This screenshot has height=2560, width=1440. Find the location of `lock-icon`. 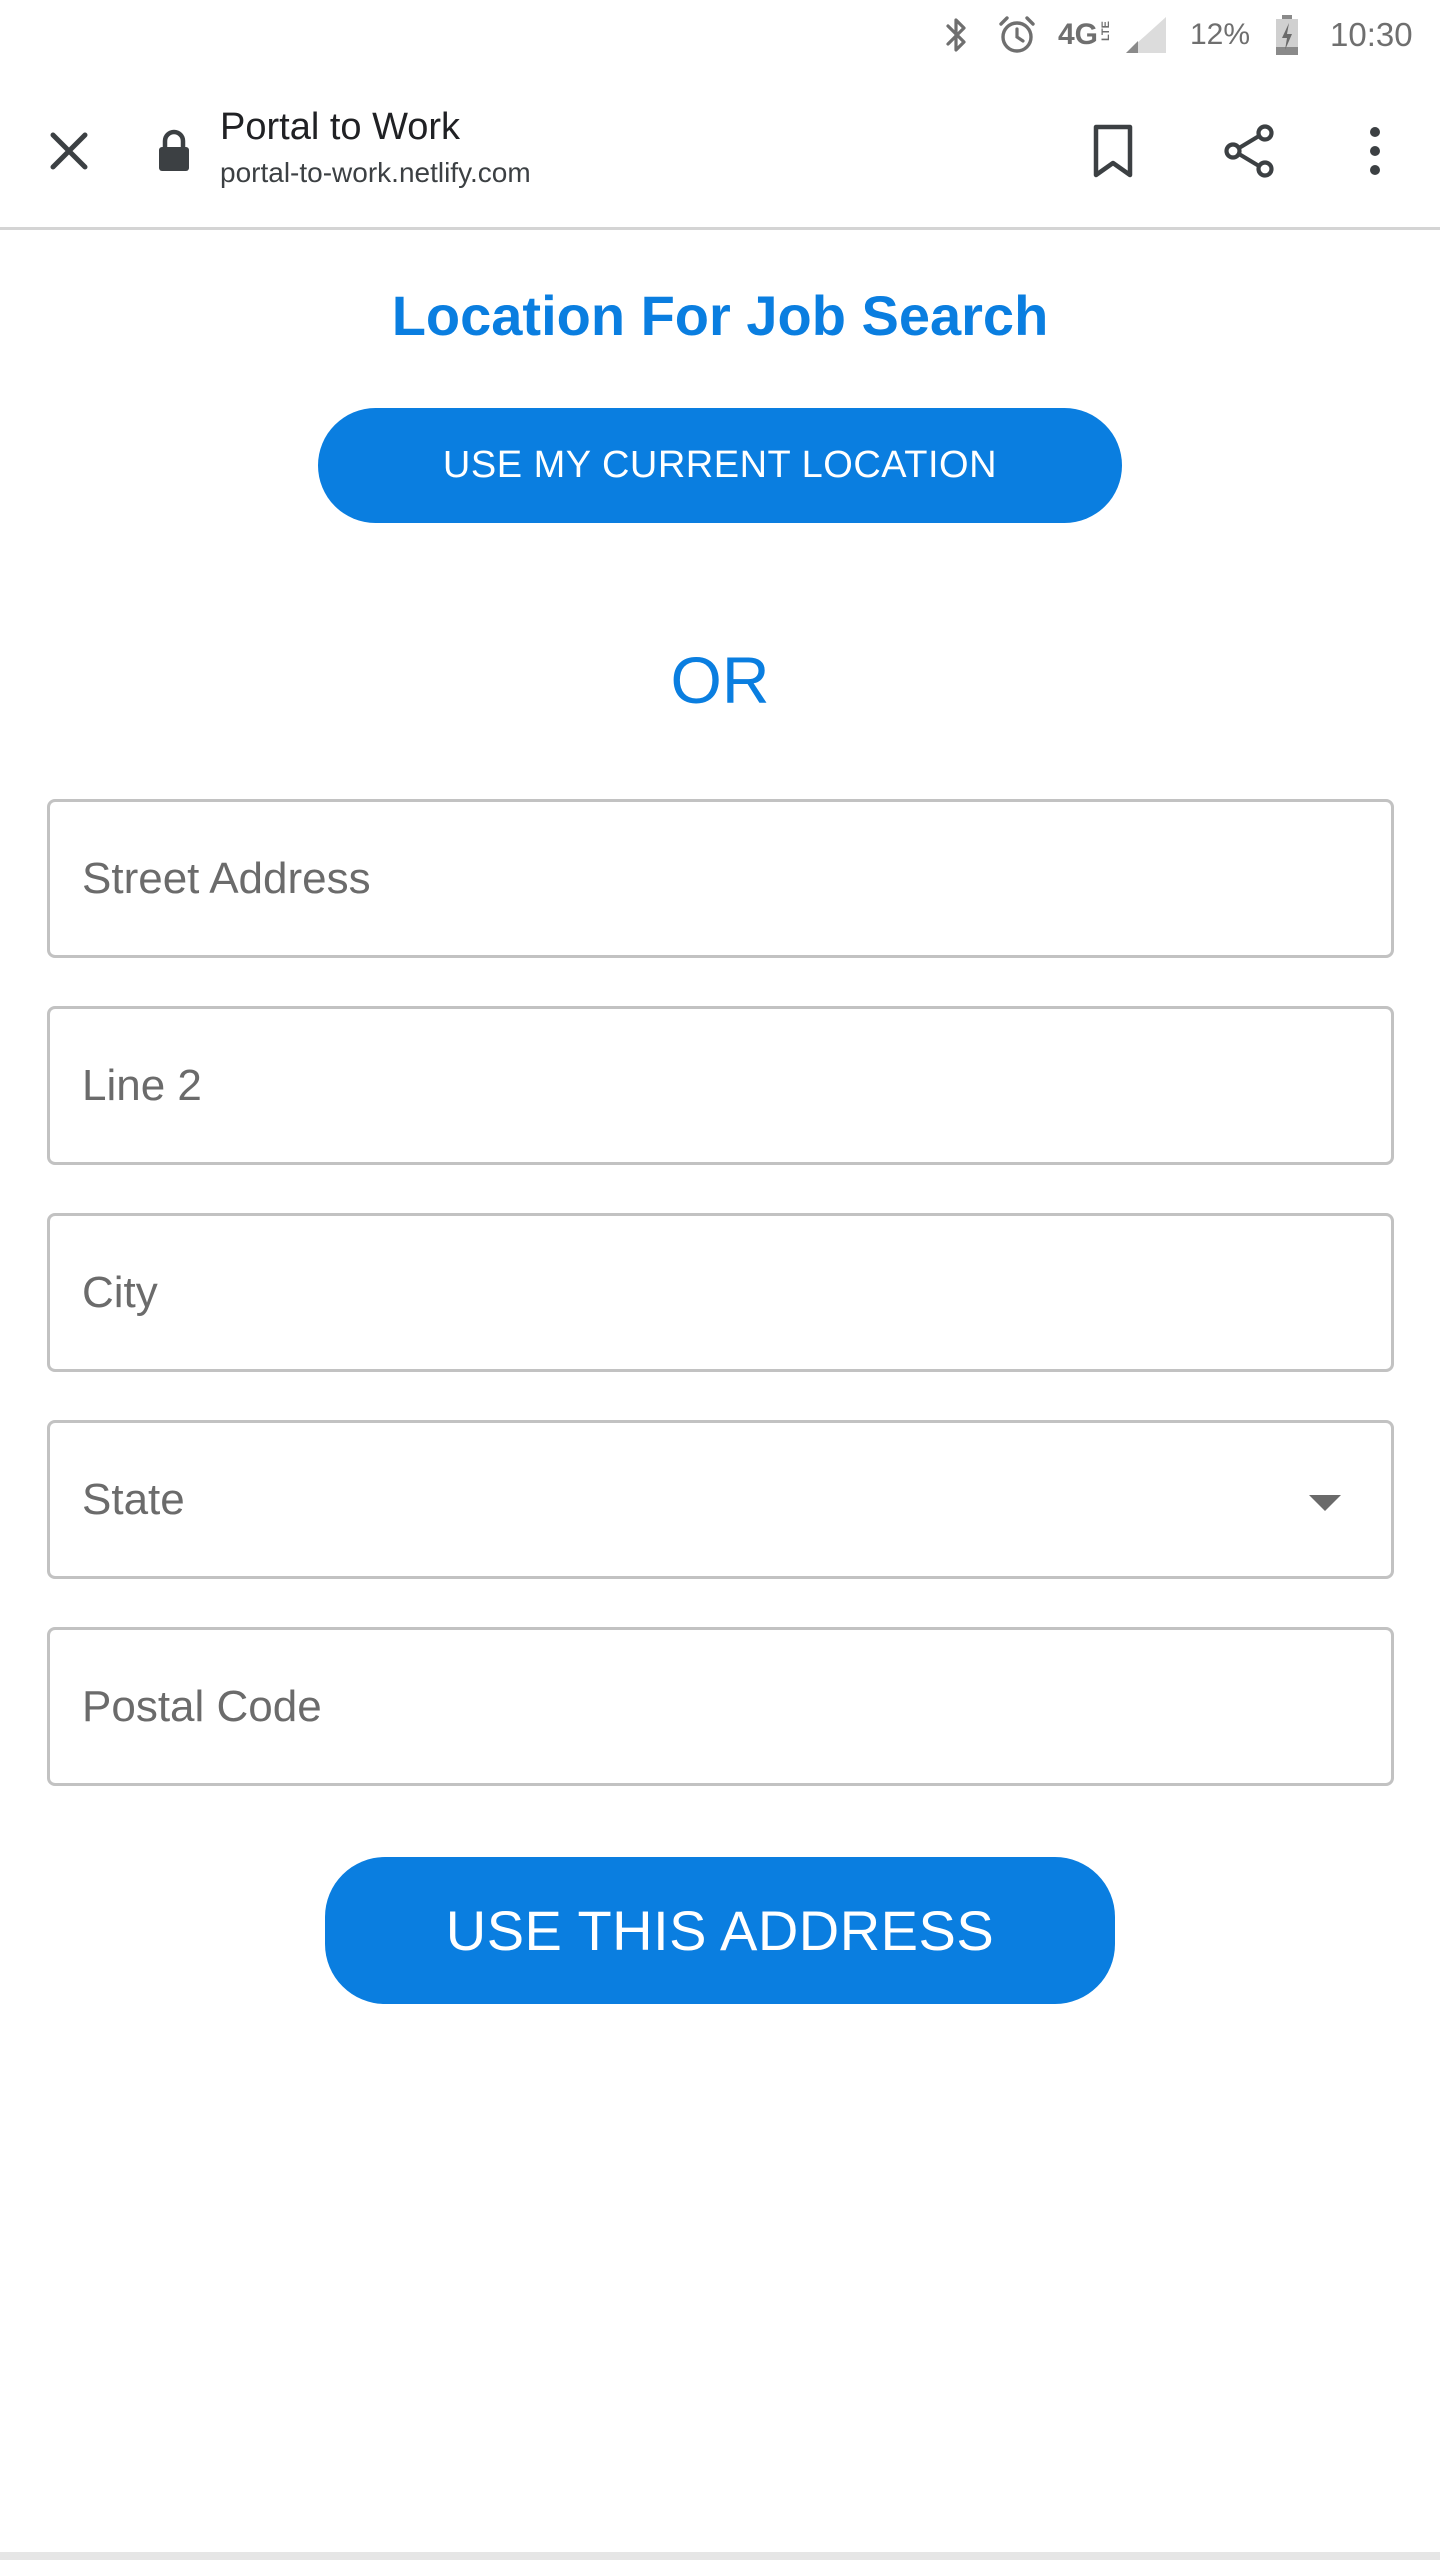

lock-icon is located at coordinates (174, 151).